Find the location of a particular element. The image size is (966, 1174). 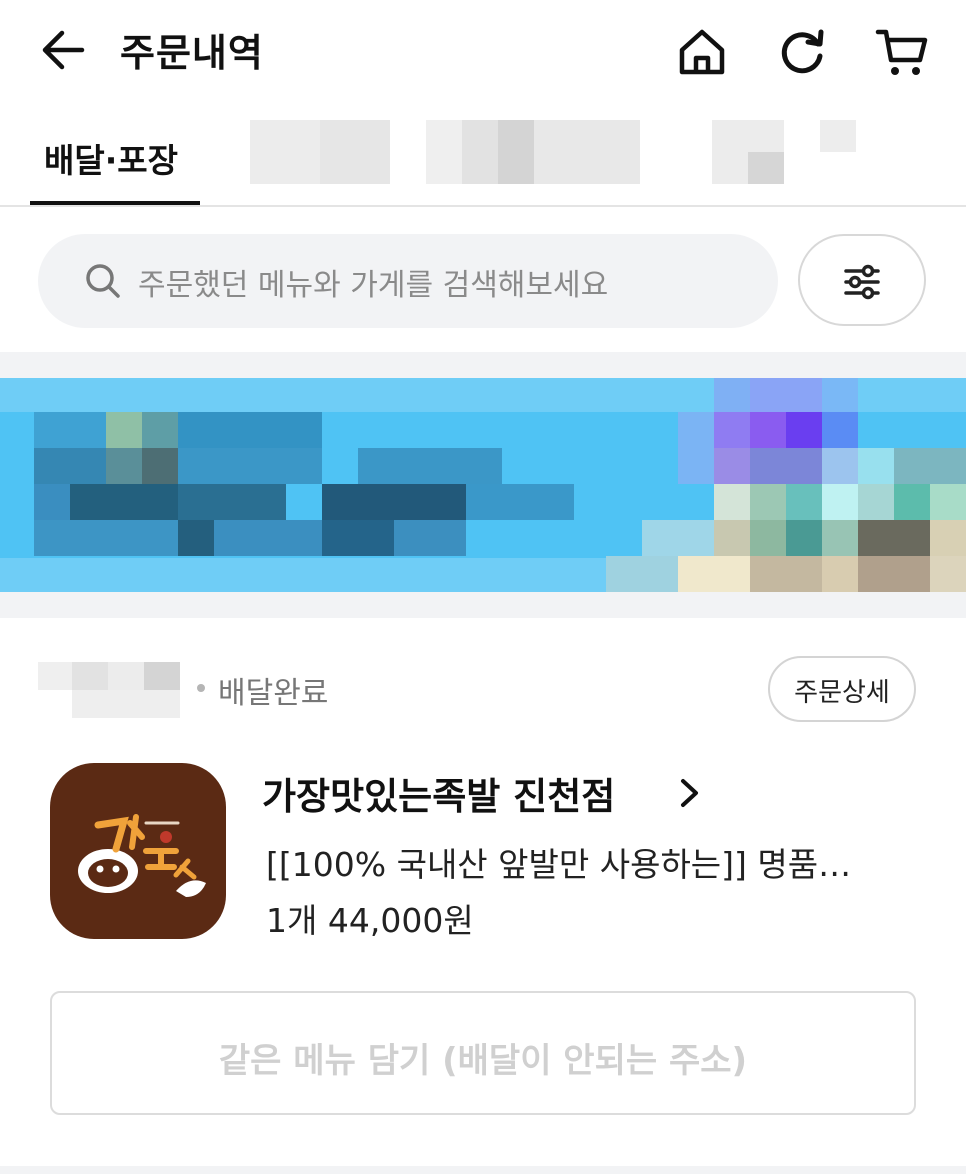

reorder-button: 같은 메뉴 담기 (배달이 안되는 주소) is located at coordinates (483, 1053).